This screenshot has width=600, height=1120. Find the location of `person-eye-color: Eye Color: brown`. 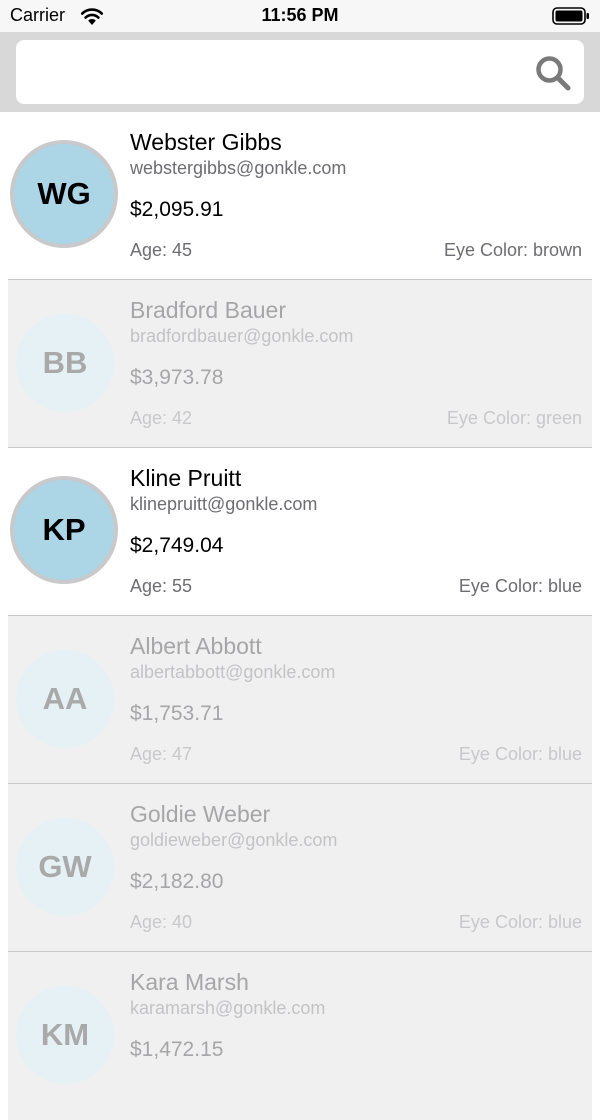

person-eye-color: Eye Color: brown is located at coordinates (512, 250).